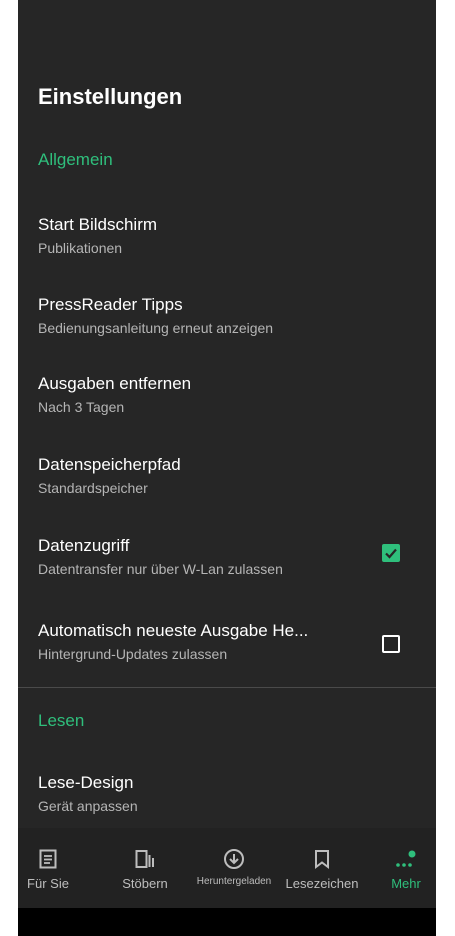 The image size is (455, 936). What do you see at coordinates (110, 96) in the screenshot?
I see `page-title: Einstellungen` at bounding box center [110, 96].